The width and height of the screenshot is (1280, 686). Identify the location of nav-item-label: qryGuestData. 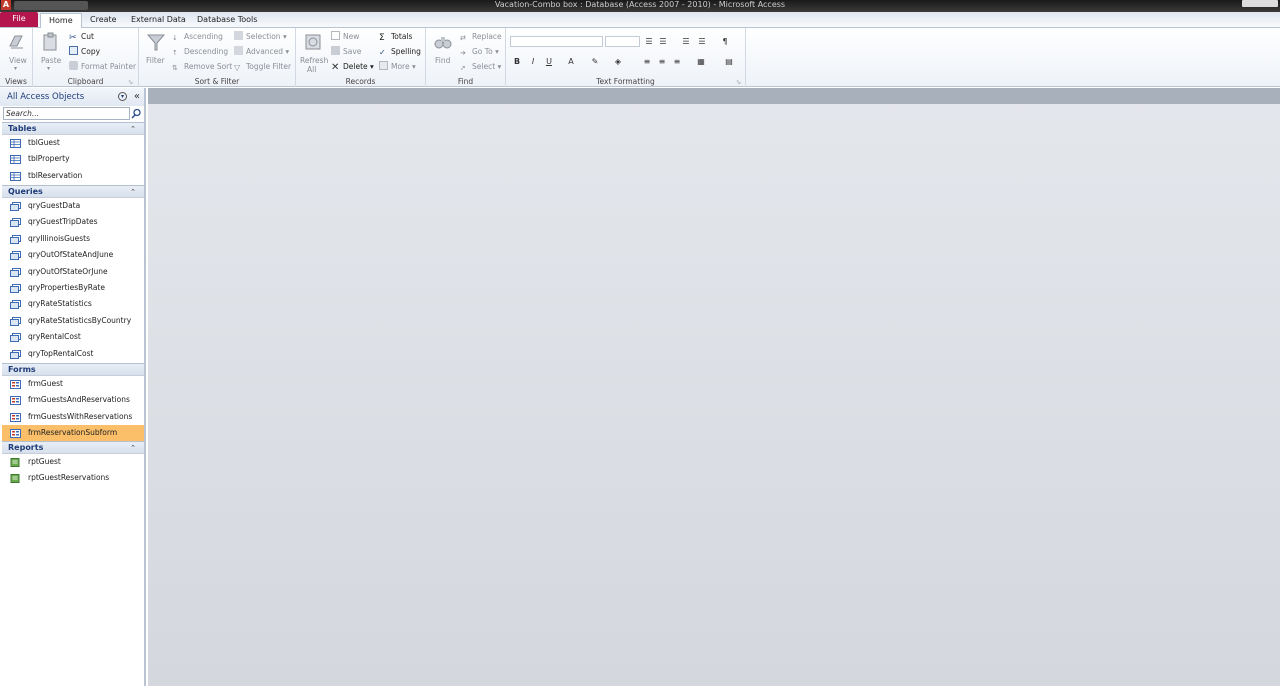
(54, 205).